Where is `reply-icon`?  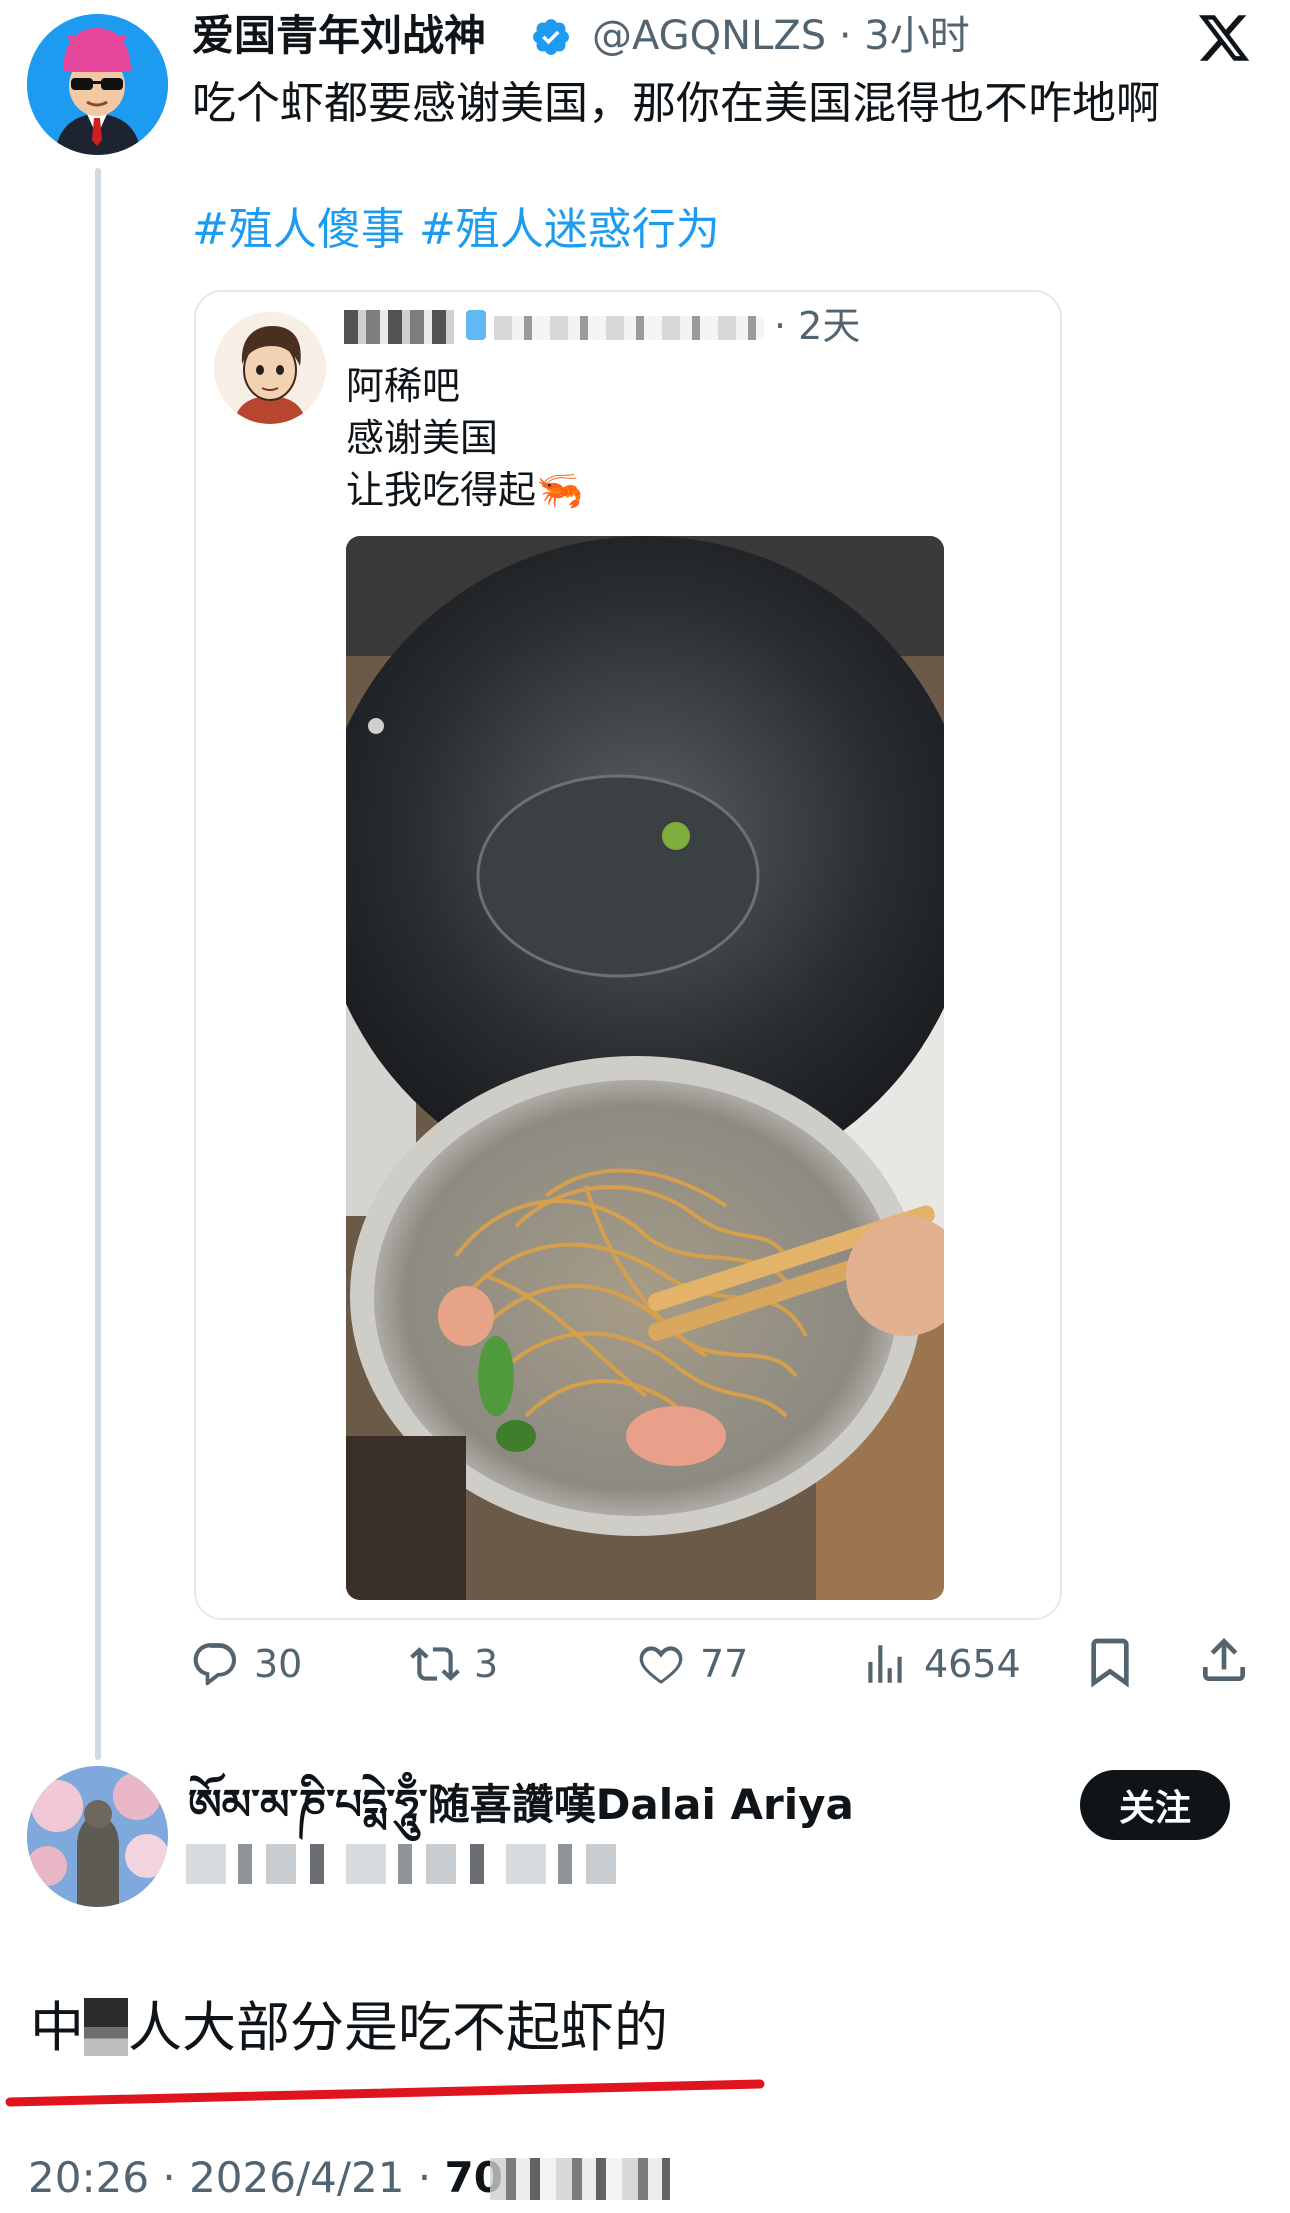
reply-icon is located at coordinates (215, 1664).